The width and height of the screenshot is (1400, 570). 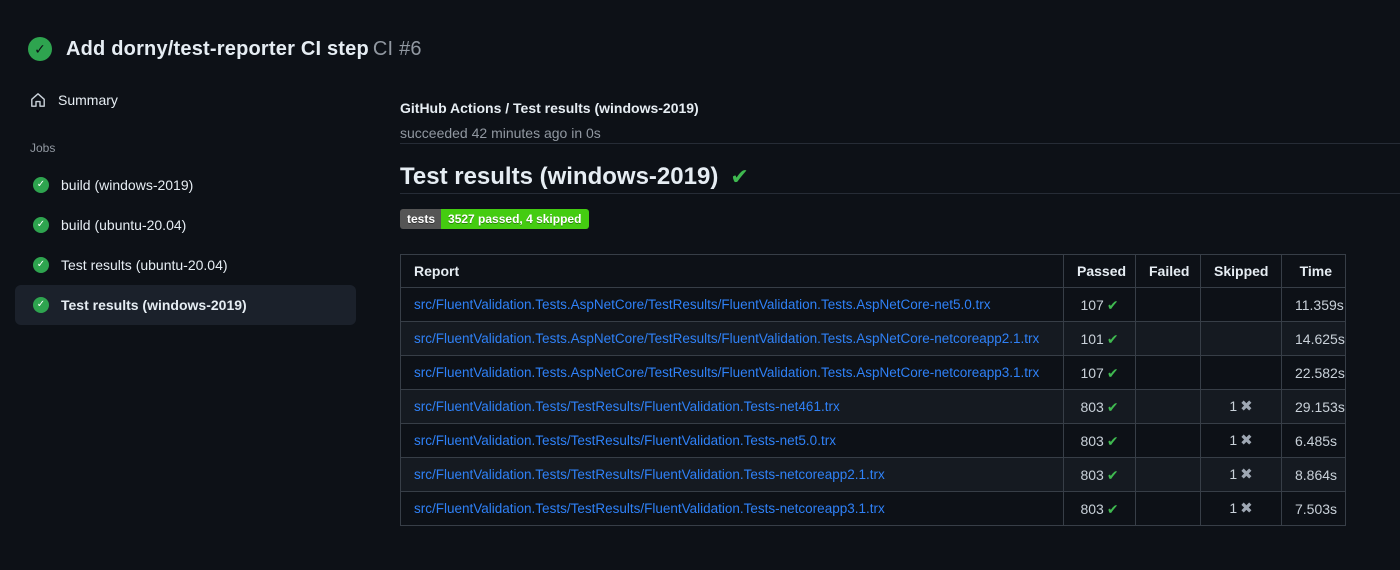 What do you see at coordinates (40, 49) in the screenshot?
I see `run-success-check-icon: ✓` at bounding box center [40, 49].